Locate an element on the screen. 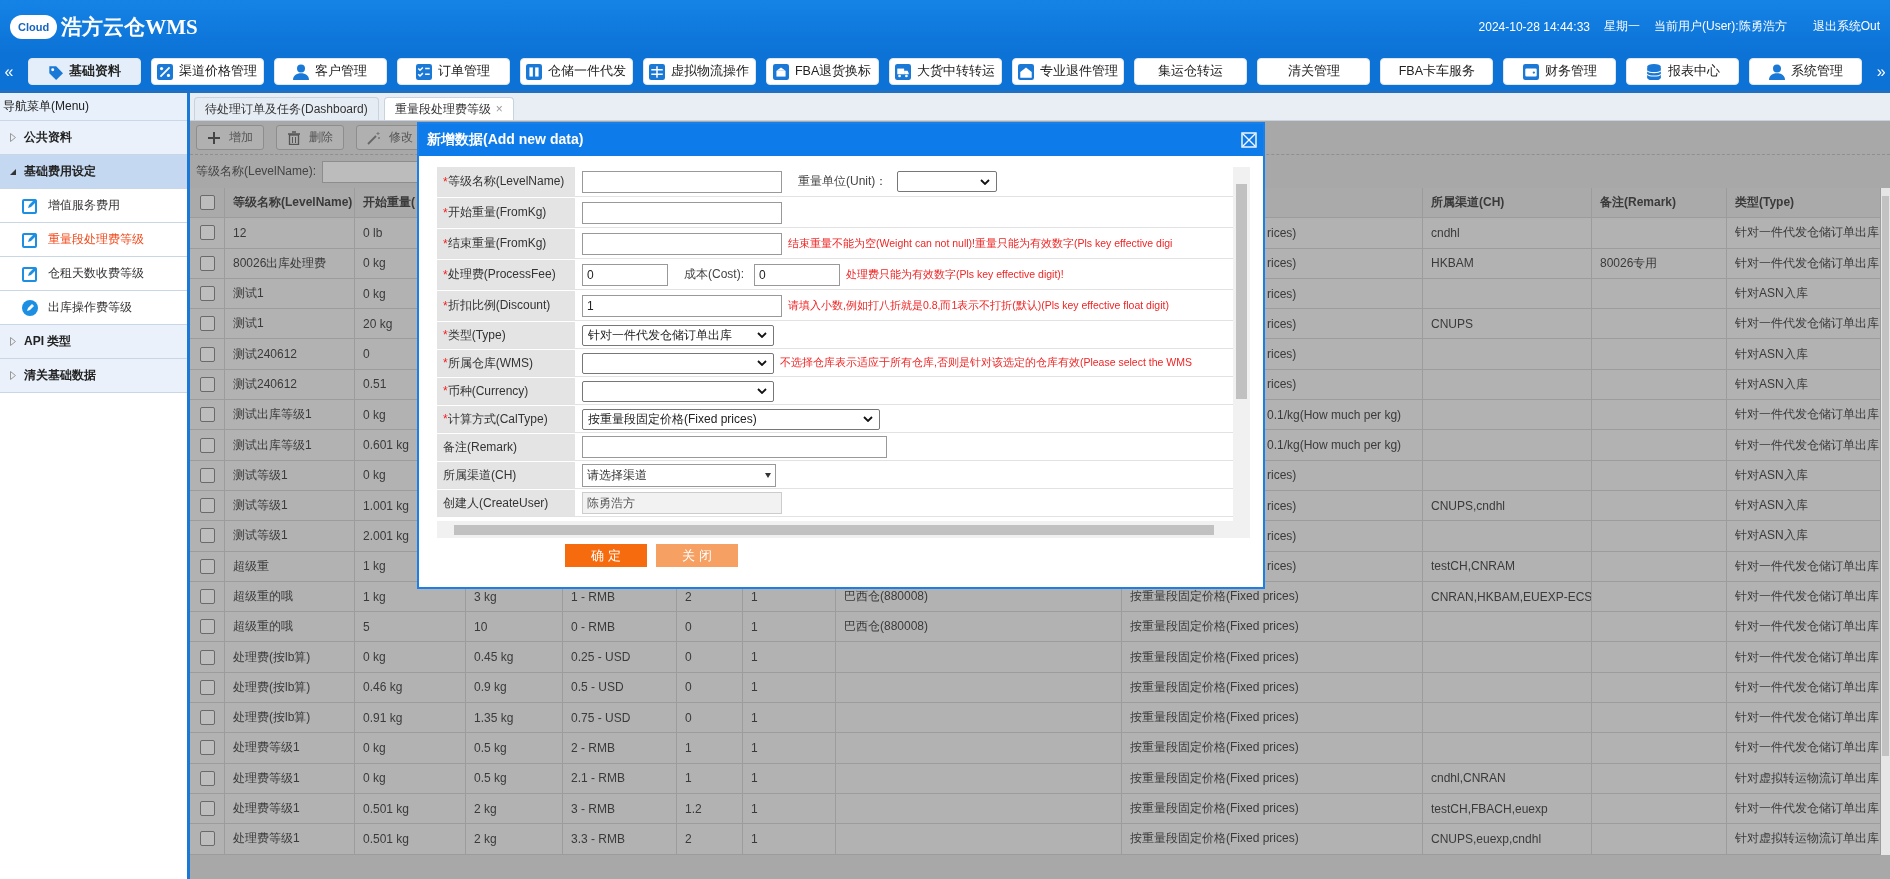 This screenshot has width=1890, height=879. select-field: 针对一件代发仓储订单出库 is located at coordinates (678, 335).